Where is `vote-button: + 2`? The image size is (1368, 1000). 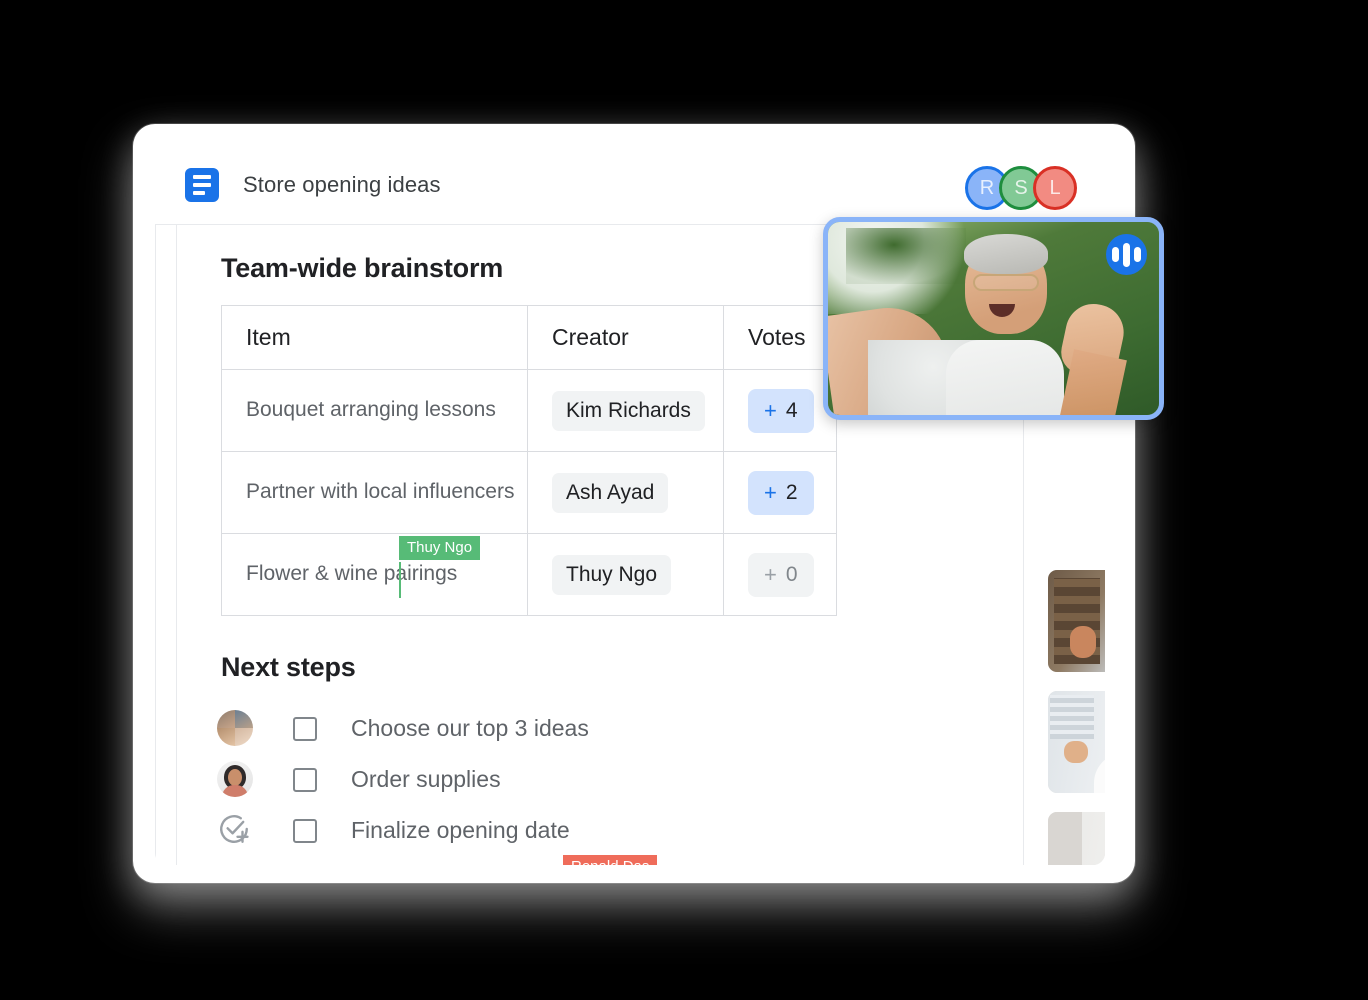
vote-button: + 2 is located at coordinates (781, 492).